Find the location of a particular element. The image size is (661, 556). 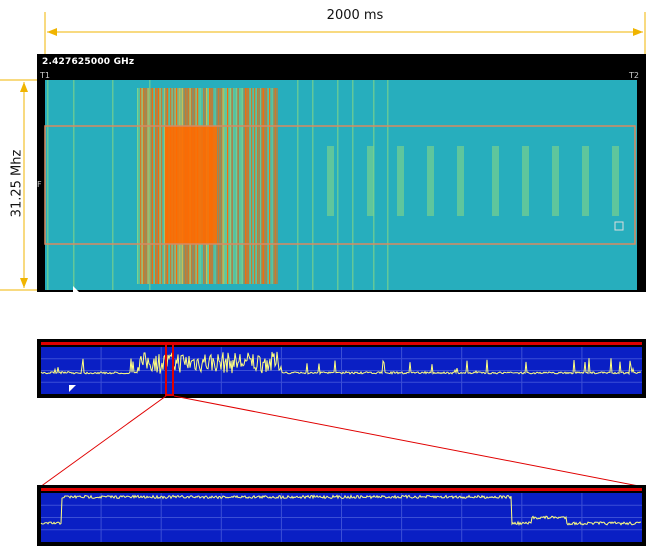

zoomed-trace is located at coordinates (341, 515).